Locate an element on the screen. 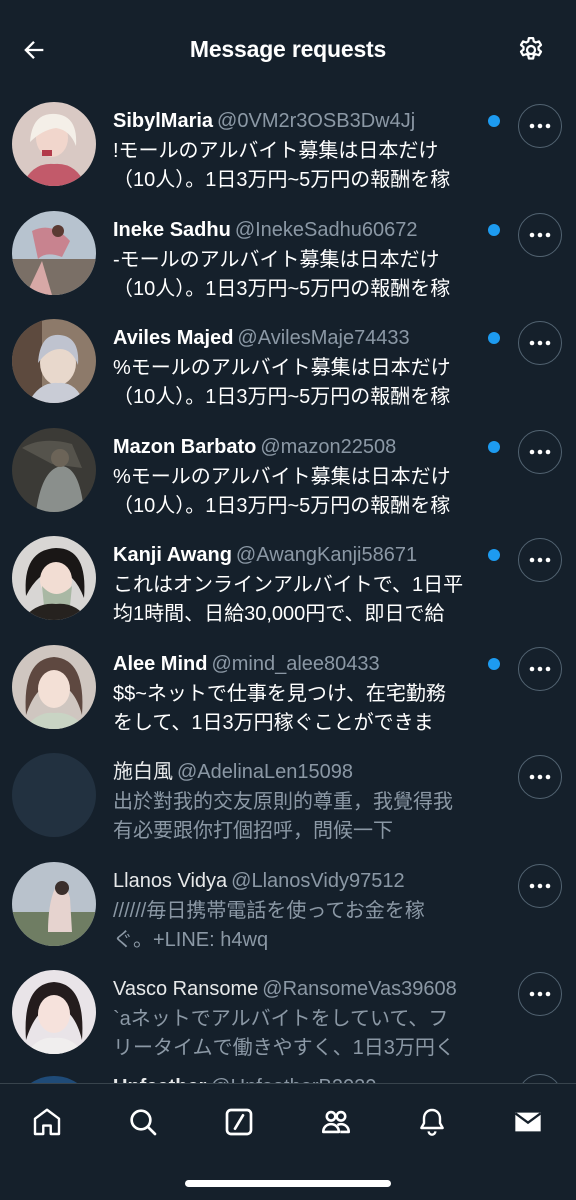 Image resolution: width=576 pixels, height=1200 pixels. sender-name: Kanji Awang is located at coordinates (172, 555).